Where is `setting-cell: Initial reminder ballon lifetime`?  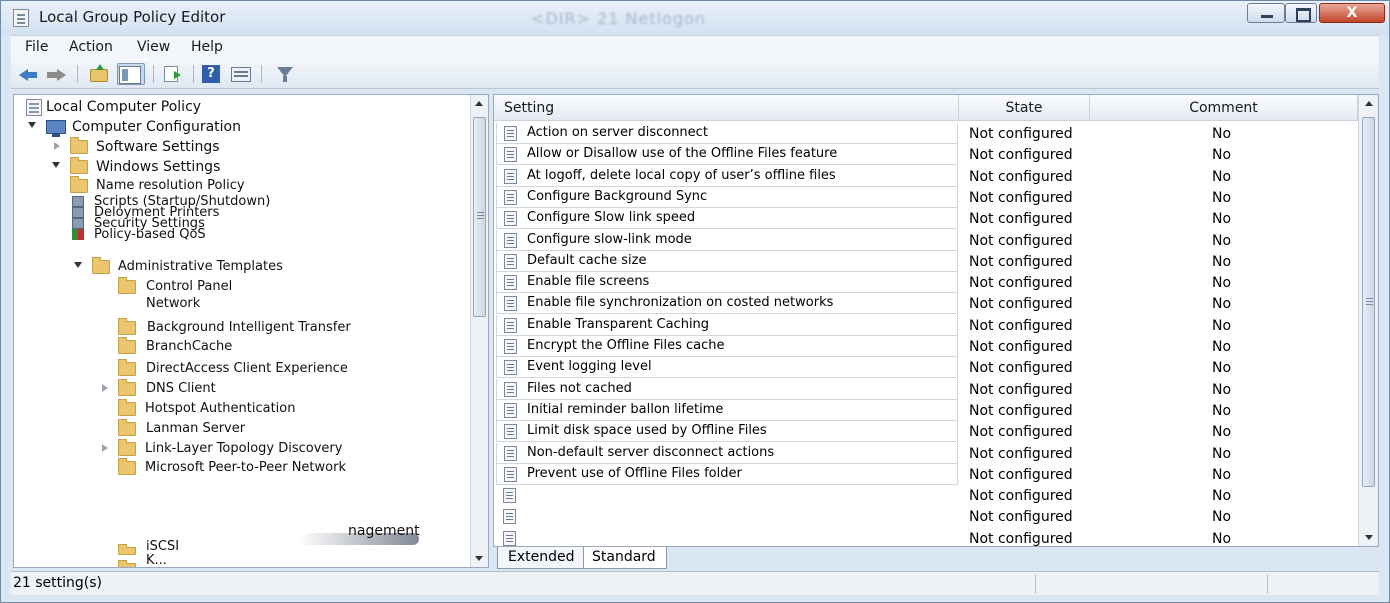 setting-cell: Initial reminder ballon lifetime is located at coordinates (727, 410).